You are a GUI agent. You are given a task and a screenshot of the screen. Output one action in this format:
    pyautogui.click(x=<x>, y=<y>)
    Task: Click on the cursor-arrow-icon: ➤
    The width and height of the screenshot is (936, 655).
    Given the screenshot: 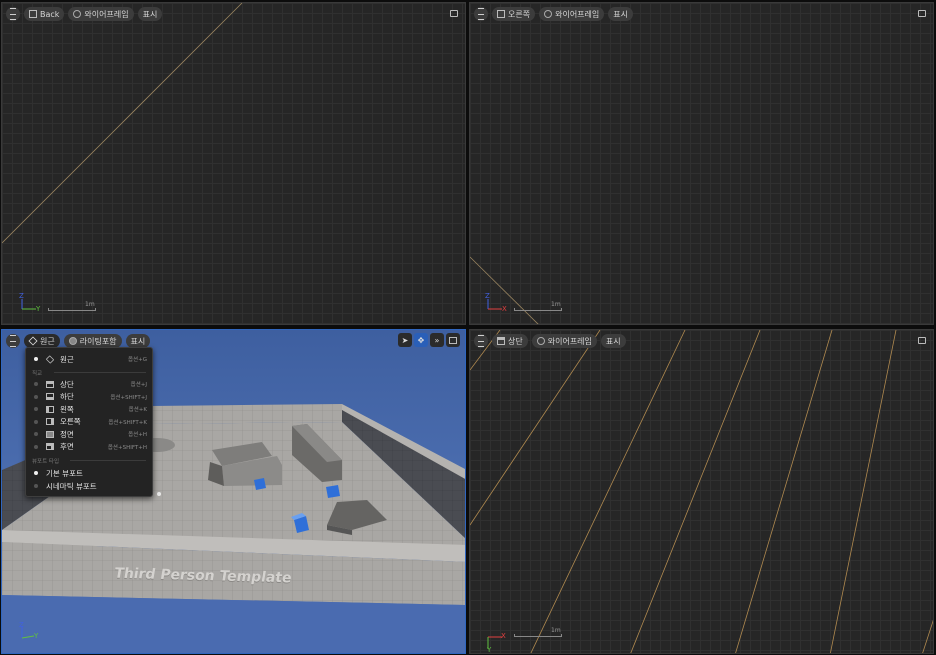 What is the action you would take?
    pyautogui.click(x=405, y=340)
    